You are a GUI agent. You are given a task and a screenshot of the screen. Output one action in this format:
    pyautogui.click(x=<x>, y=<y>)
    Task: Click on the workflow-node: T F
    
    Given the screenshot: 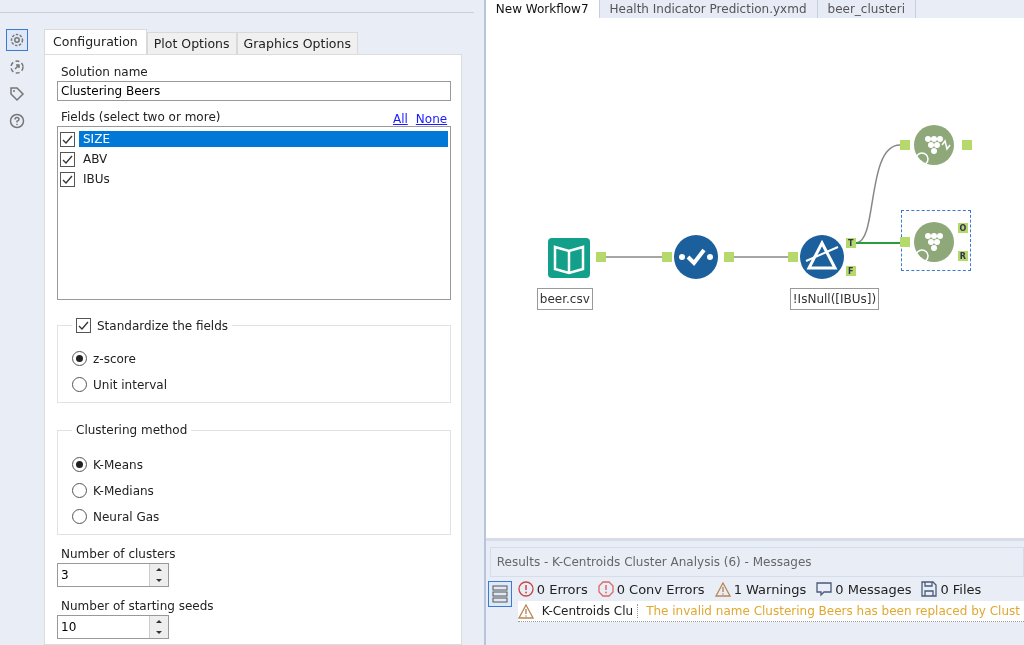 What is the action you would take?
    pyautogui.click(x=823, y=255)
    